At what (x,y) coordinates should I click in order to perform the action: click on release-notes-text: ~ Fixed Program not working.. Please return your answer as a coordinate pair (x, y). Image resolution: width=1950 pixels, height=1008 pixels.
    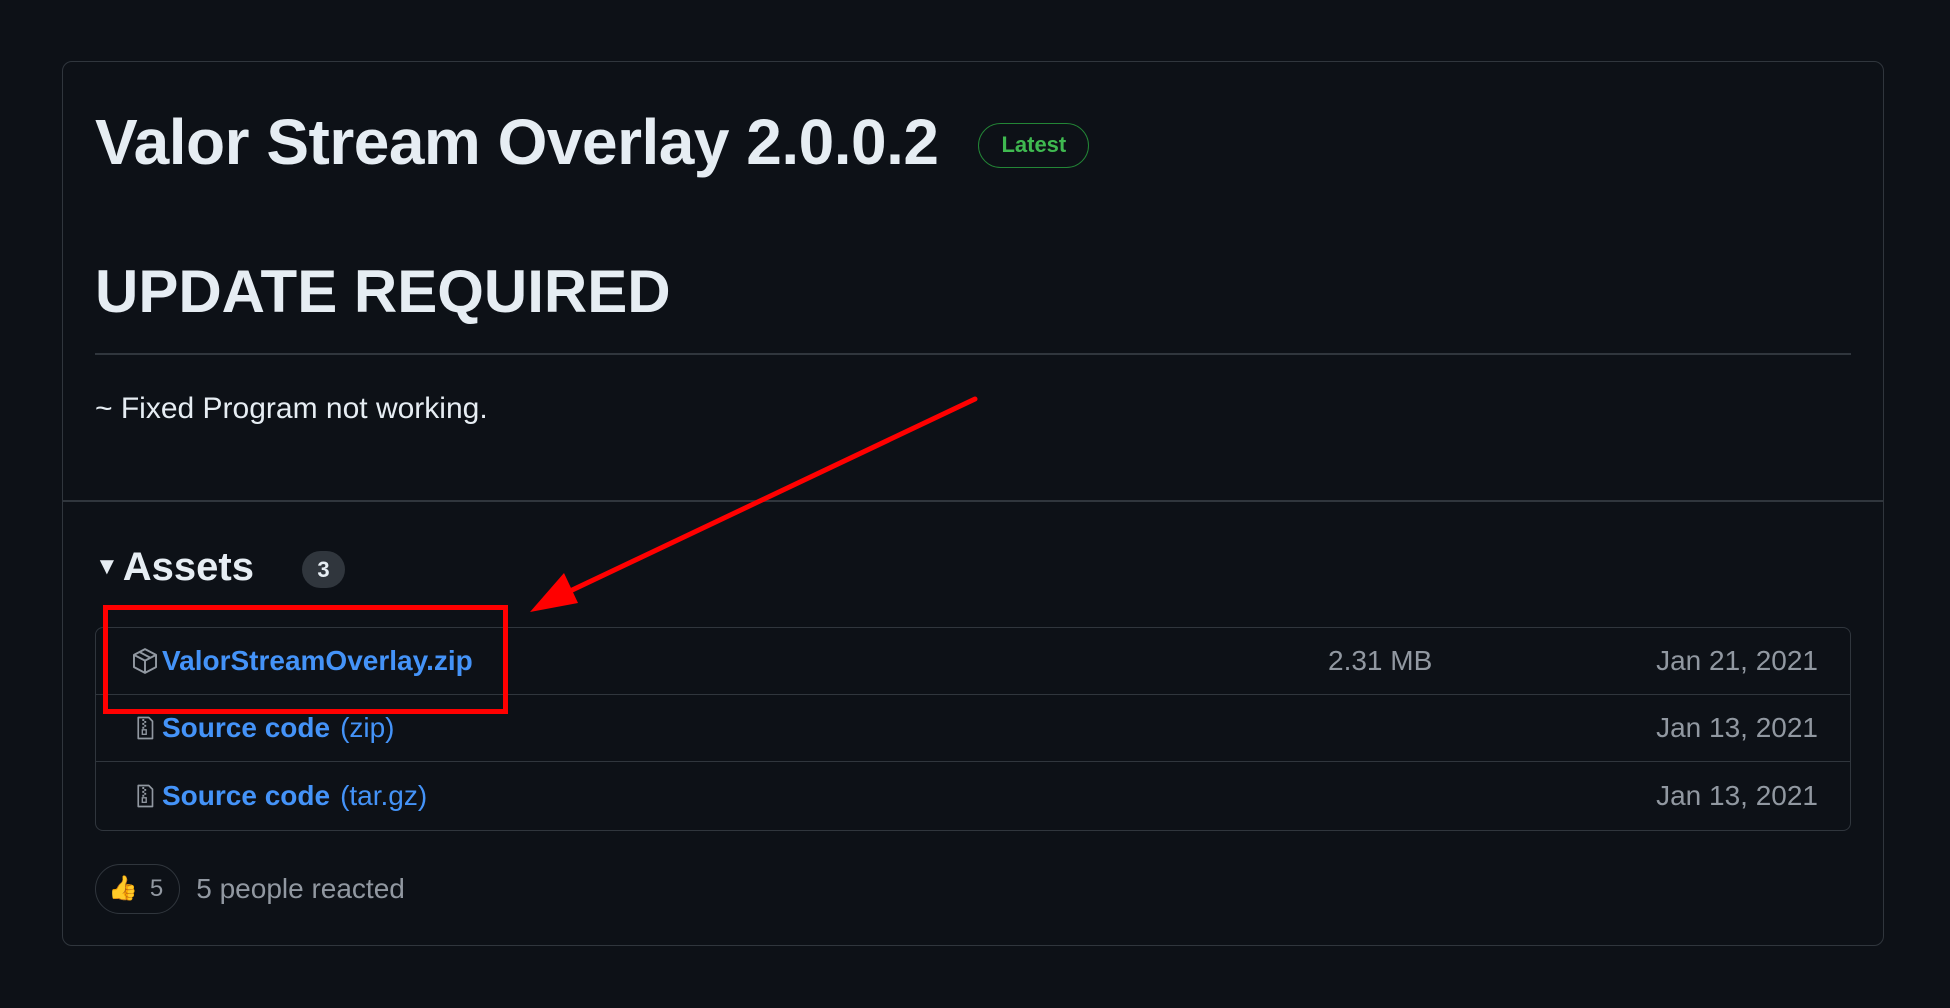
    Looking at the image, I should click on (291, 408).